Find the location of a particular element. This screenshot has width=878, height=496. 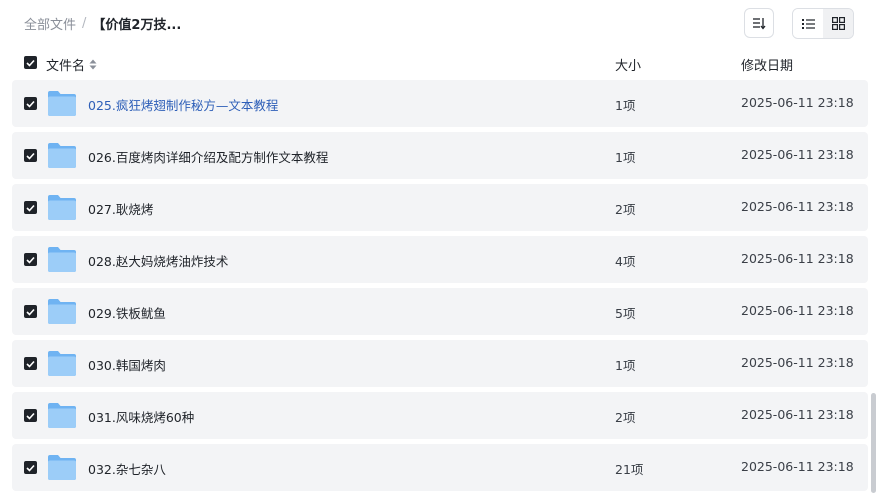

sort-button is located at coordinates (759, 23).